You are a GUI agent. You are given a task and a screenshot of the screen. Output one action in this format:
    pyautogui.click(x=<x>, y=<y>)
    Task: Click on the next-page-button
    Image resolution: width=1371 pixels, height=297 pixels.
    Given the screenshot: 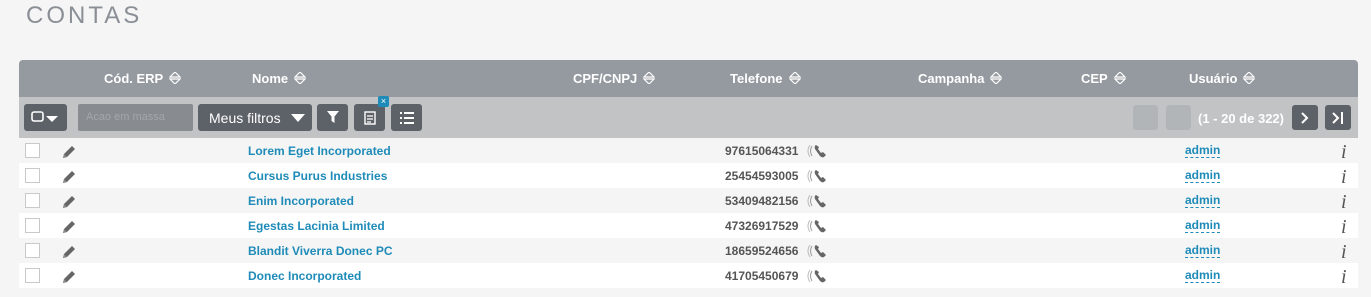 What is the action you would take?
    pyautogui.click(x=1305, y=117)
    